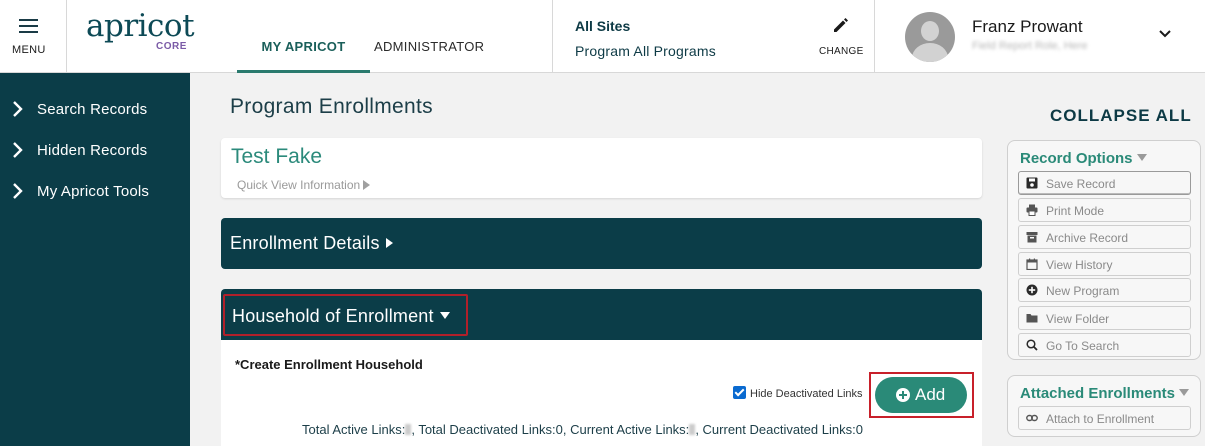 This screenshot has height=446, width=1205. Describe the element at coordinates (1032, 418) in the screenshot. I see `link-icon` at that location.